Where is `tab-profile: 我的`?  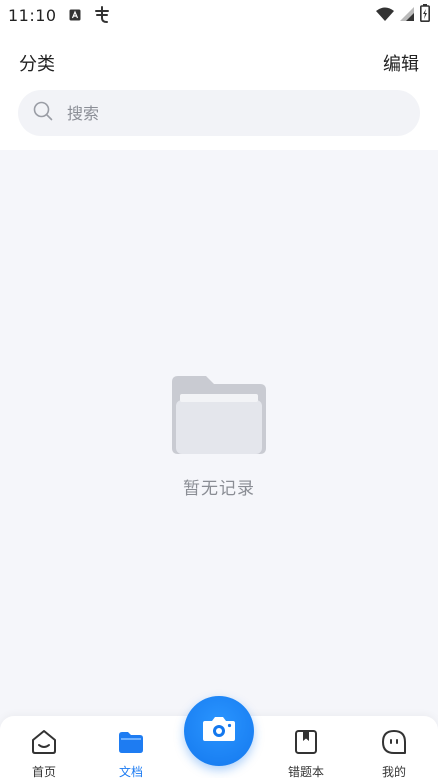 tab-profile: 我的 is located at coordinates (394, 753).